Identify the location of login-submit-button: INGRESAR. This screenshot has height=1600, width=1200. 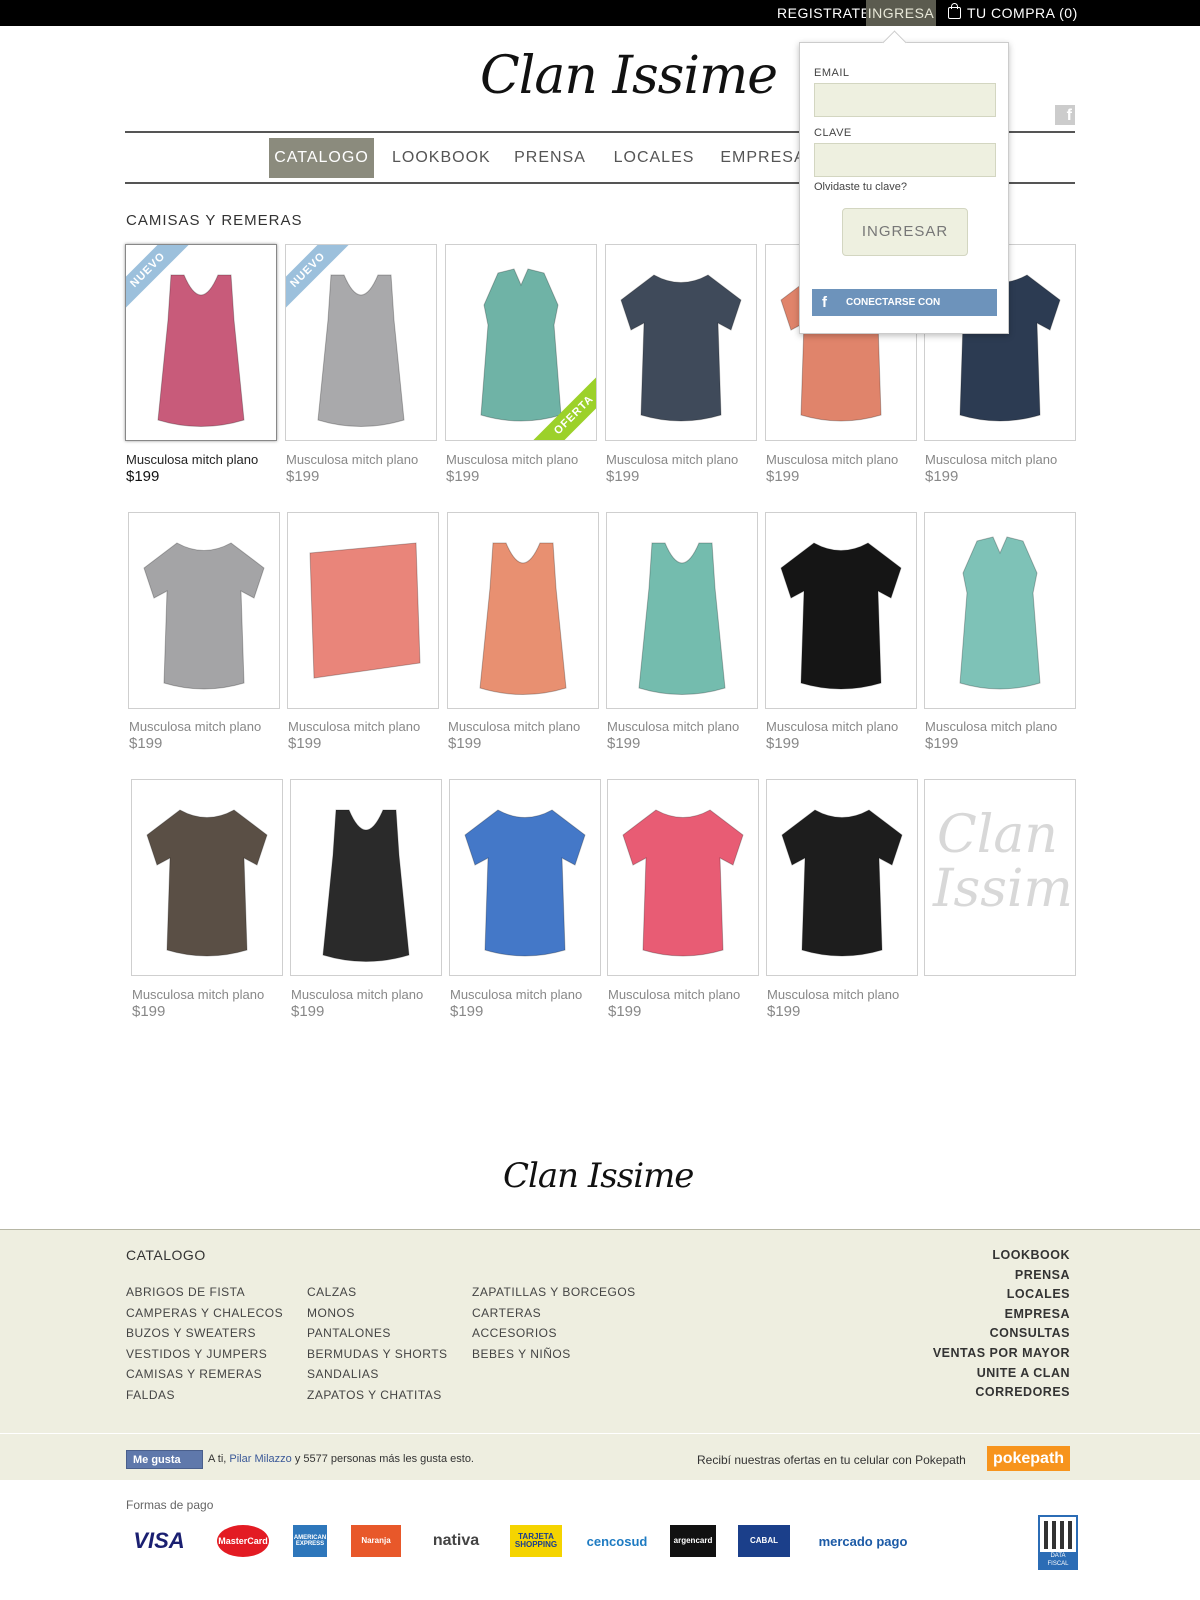
(905, 232).